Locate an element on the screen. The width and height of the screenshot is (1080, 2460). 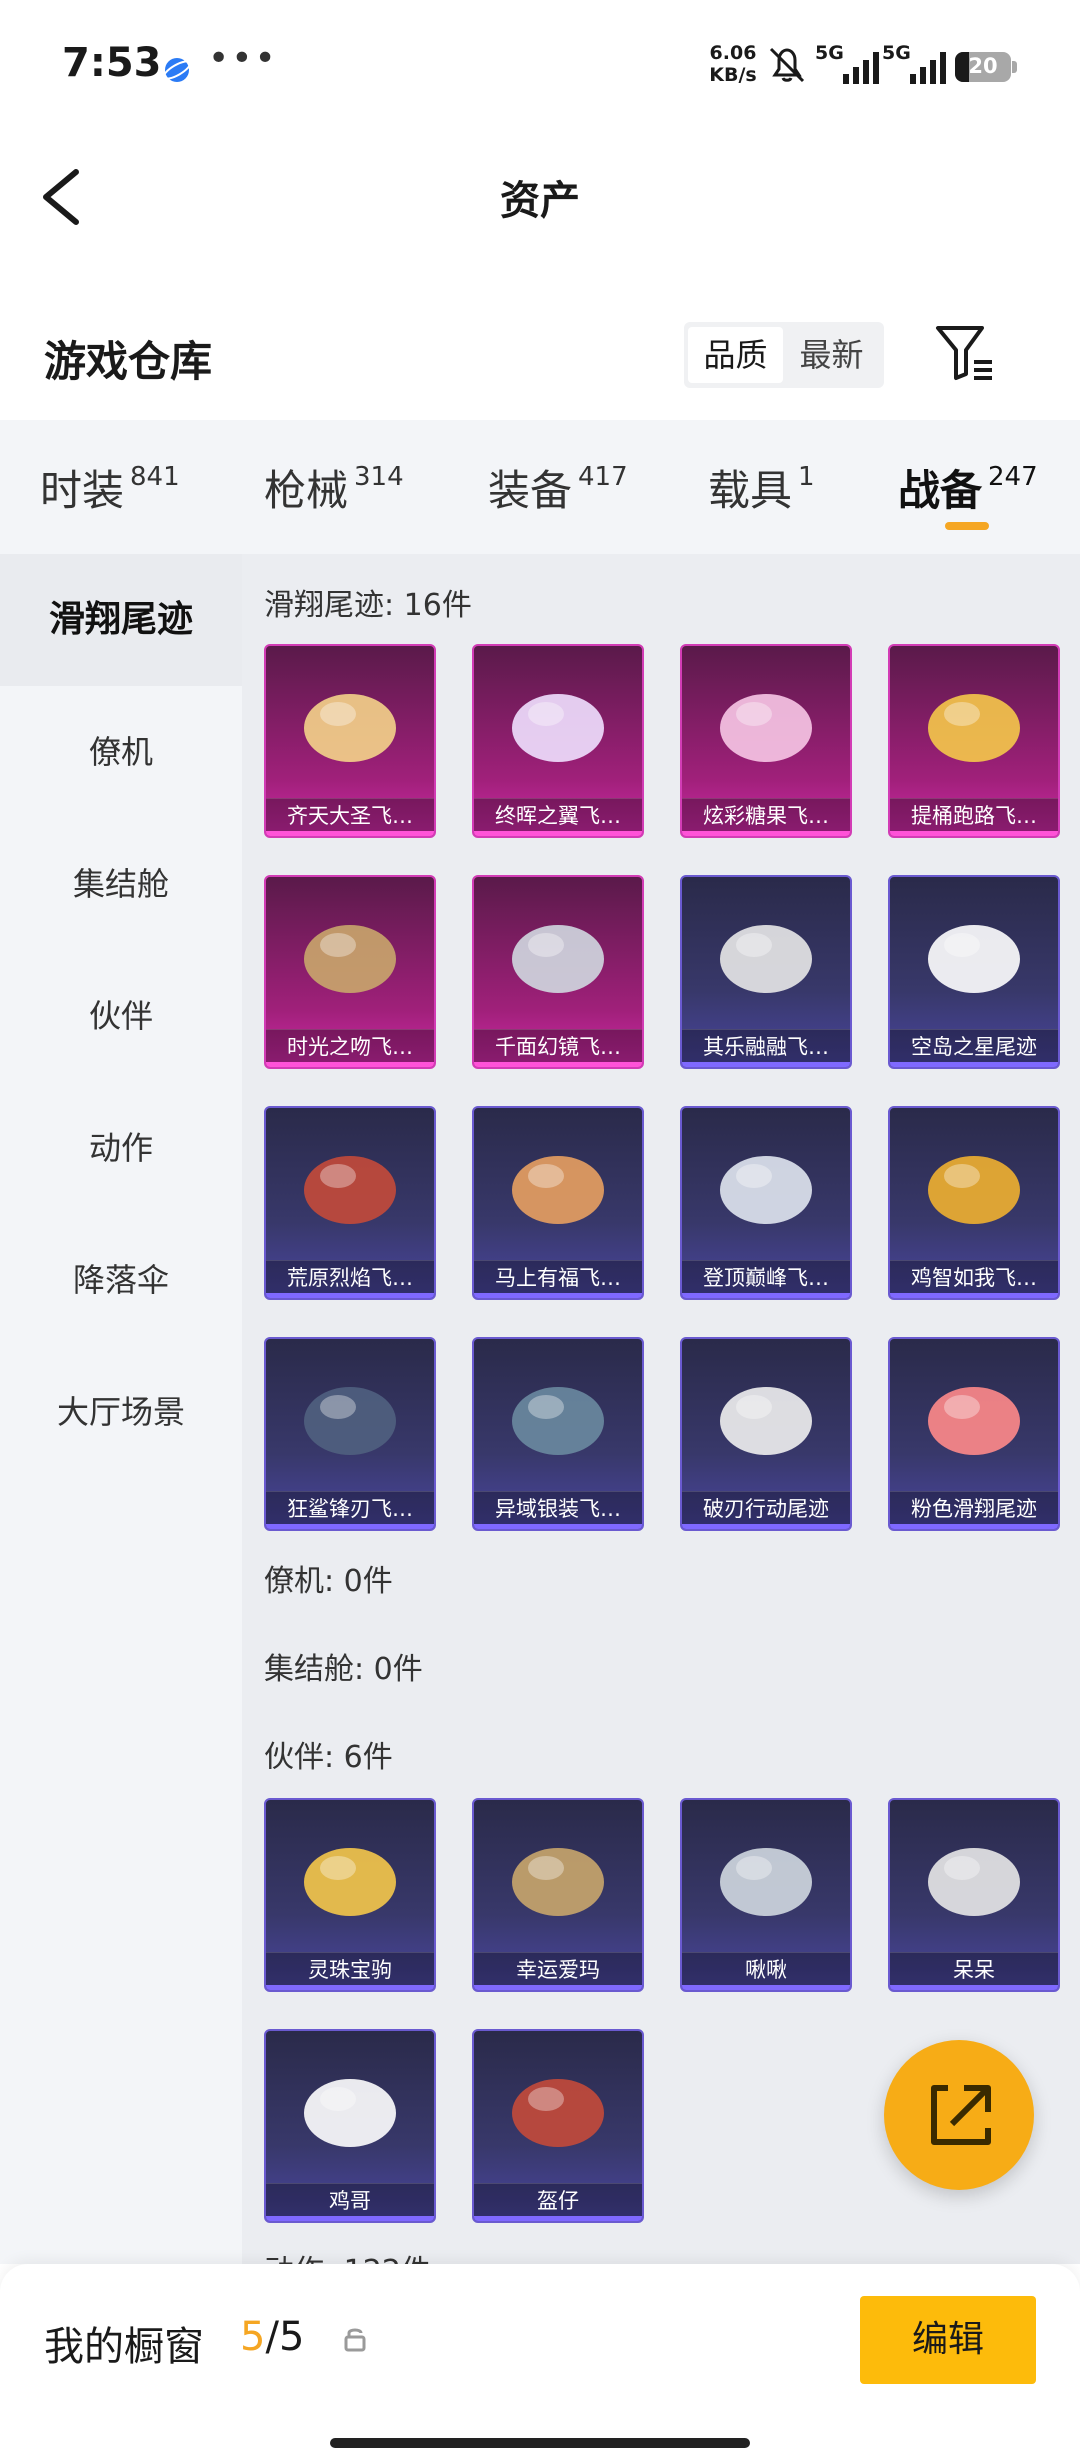
glide-item-card: 粉色滑翔尾迹 is located at coordinates (974, 1434).